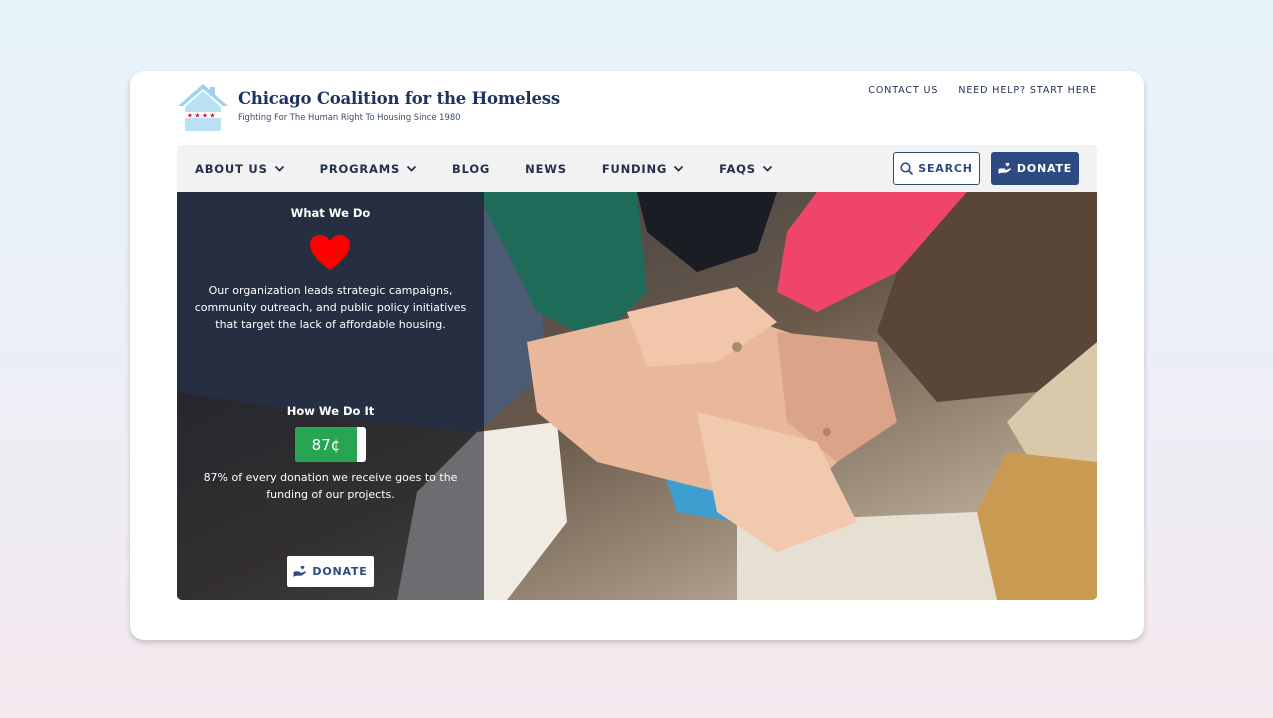  I want to click on nav-item-about-us: ABOUT US, so click(240, 169).